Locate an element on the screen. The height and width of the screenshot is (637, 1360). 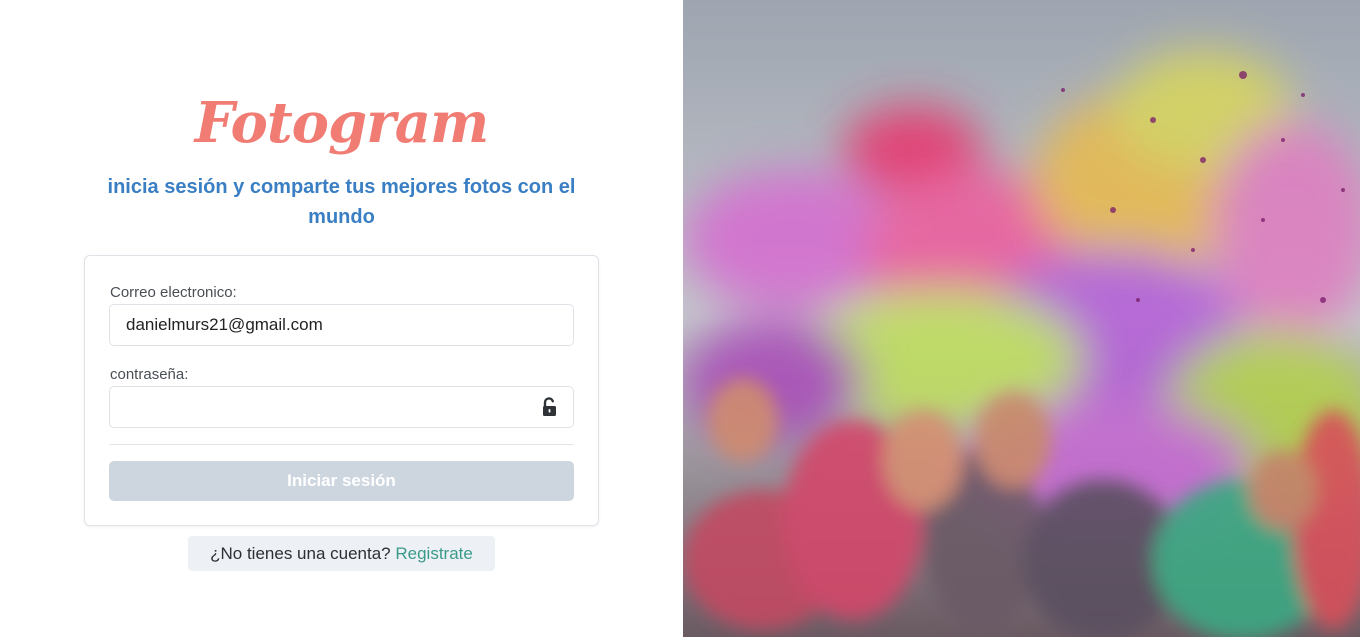
email-label: Correo electronico: is located at coordinates (173, 292).